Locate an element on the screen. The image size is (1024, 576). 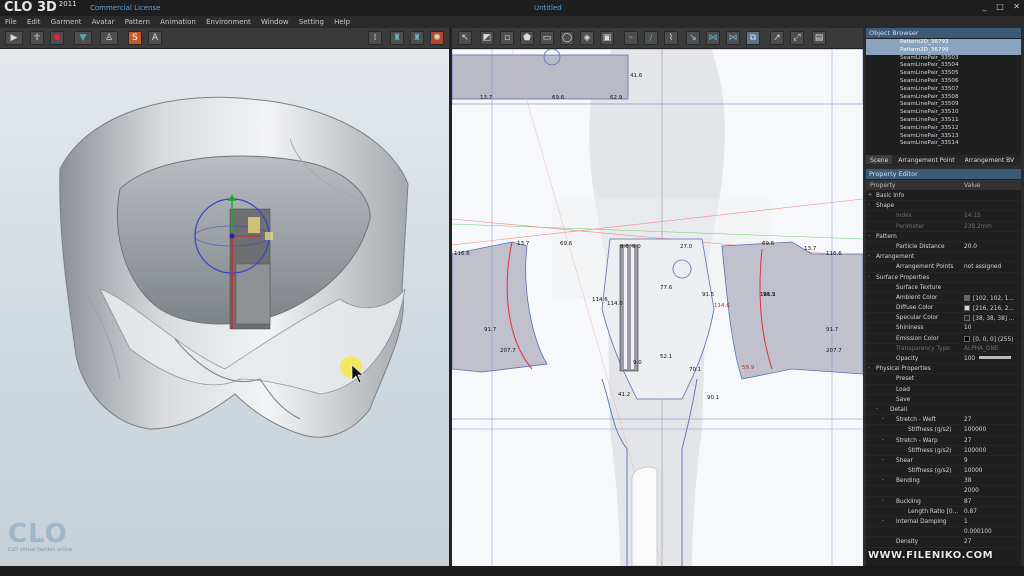
object-list-item: SeamLinePair_33507 is located at coordinates (943, 90).